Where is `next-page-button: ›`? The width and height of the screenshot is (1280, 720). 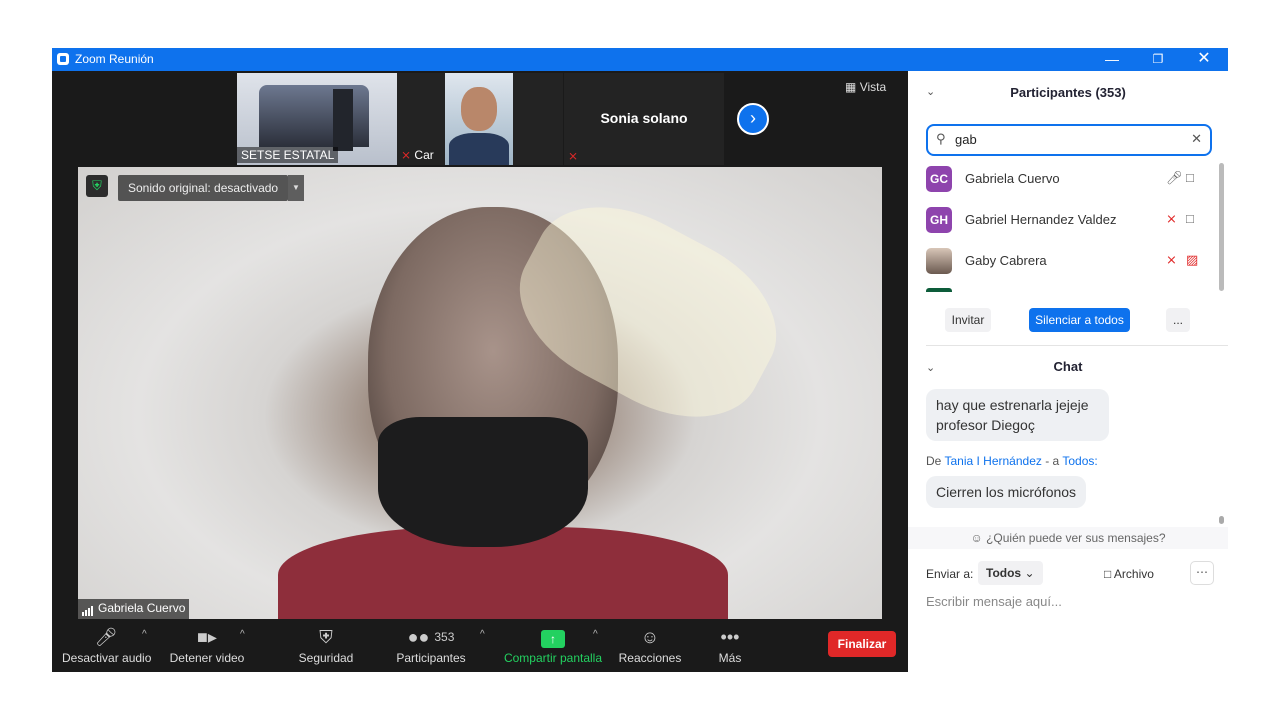 next-page-button: › is located at coordinates (753, 119).